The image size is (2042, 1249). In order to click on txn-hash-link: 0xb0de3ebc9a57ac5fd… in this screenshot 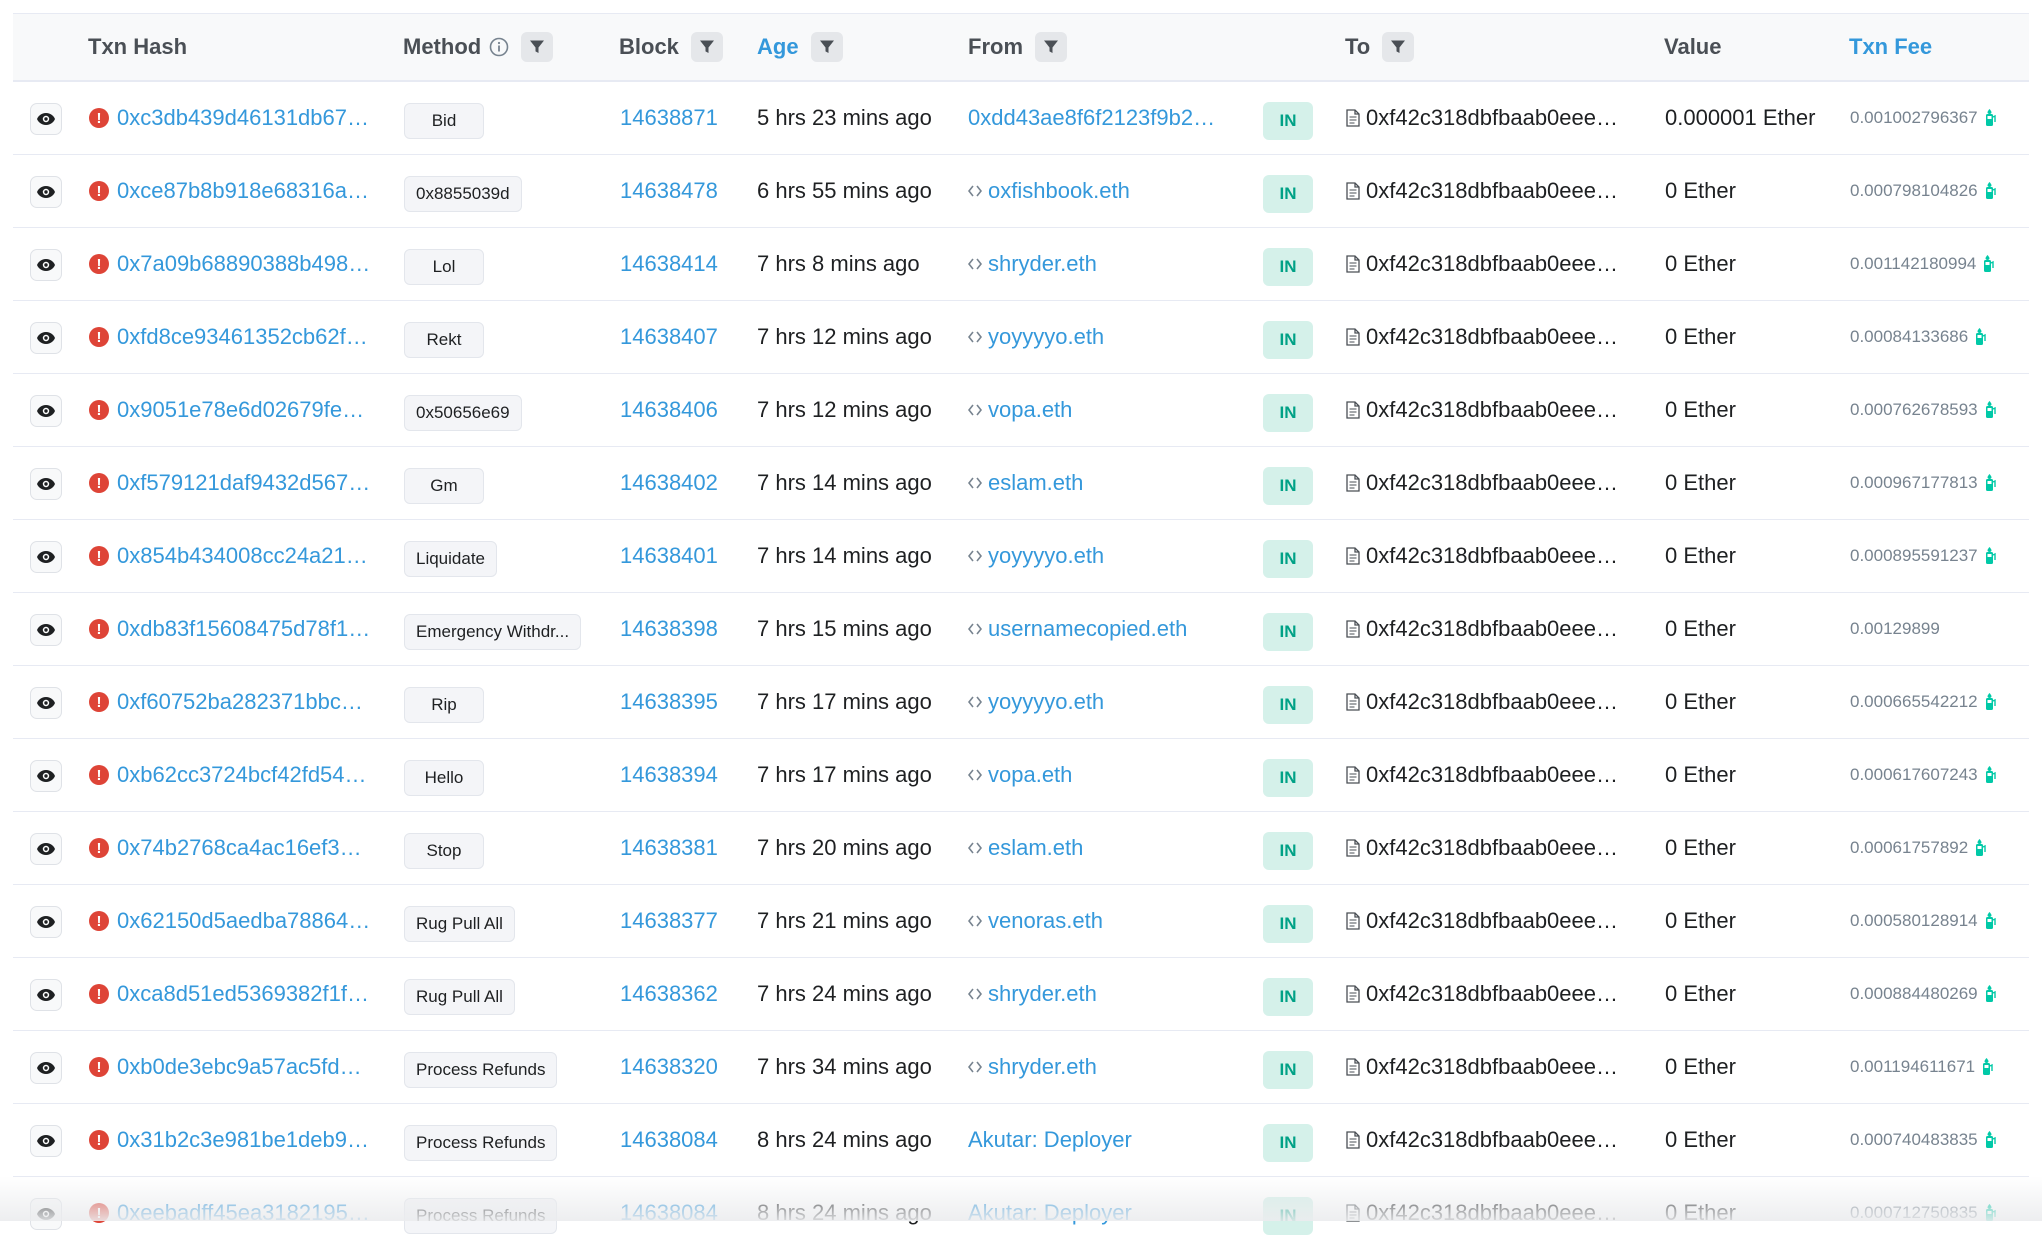, I will do `click(239, 1067)`.